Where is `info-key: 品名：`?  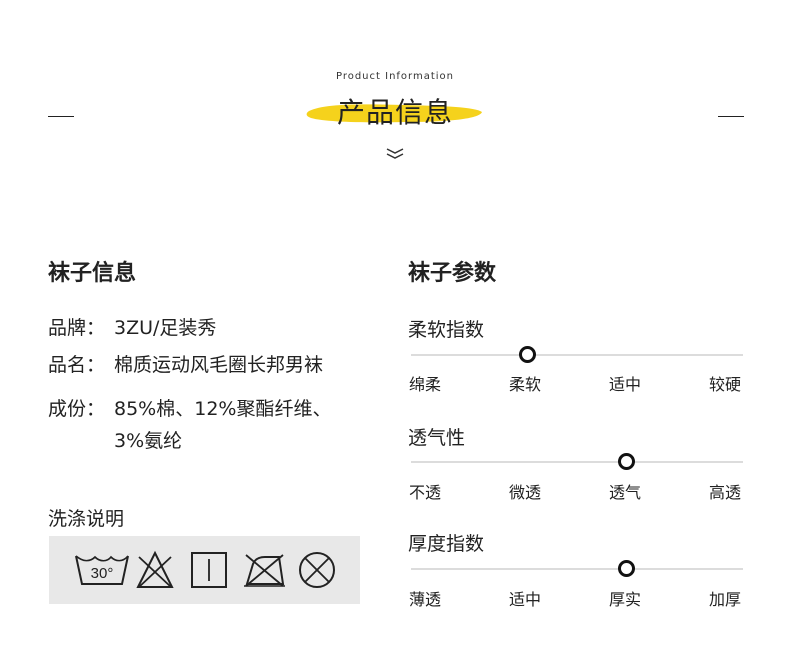
info-key: 品名： is located at coordinates (77, 365).